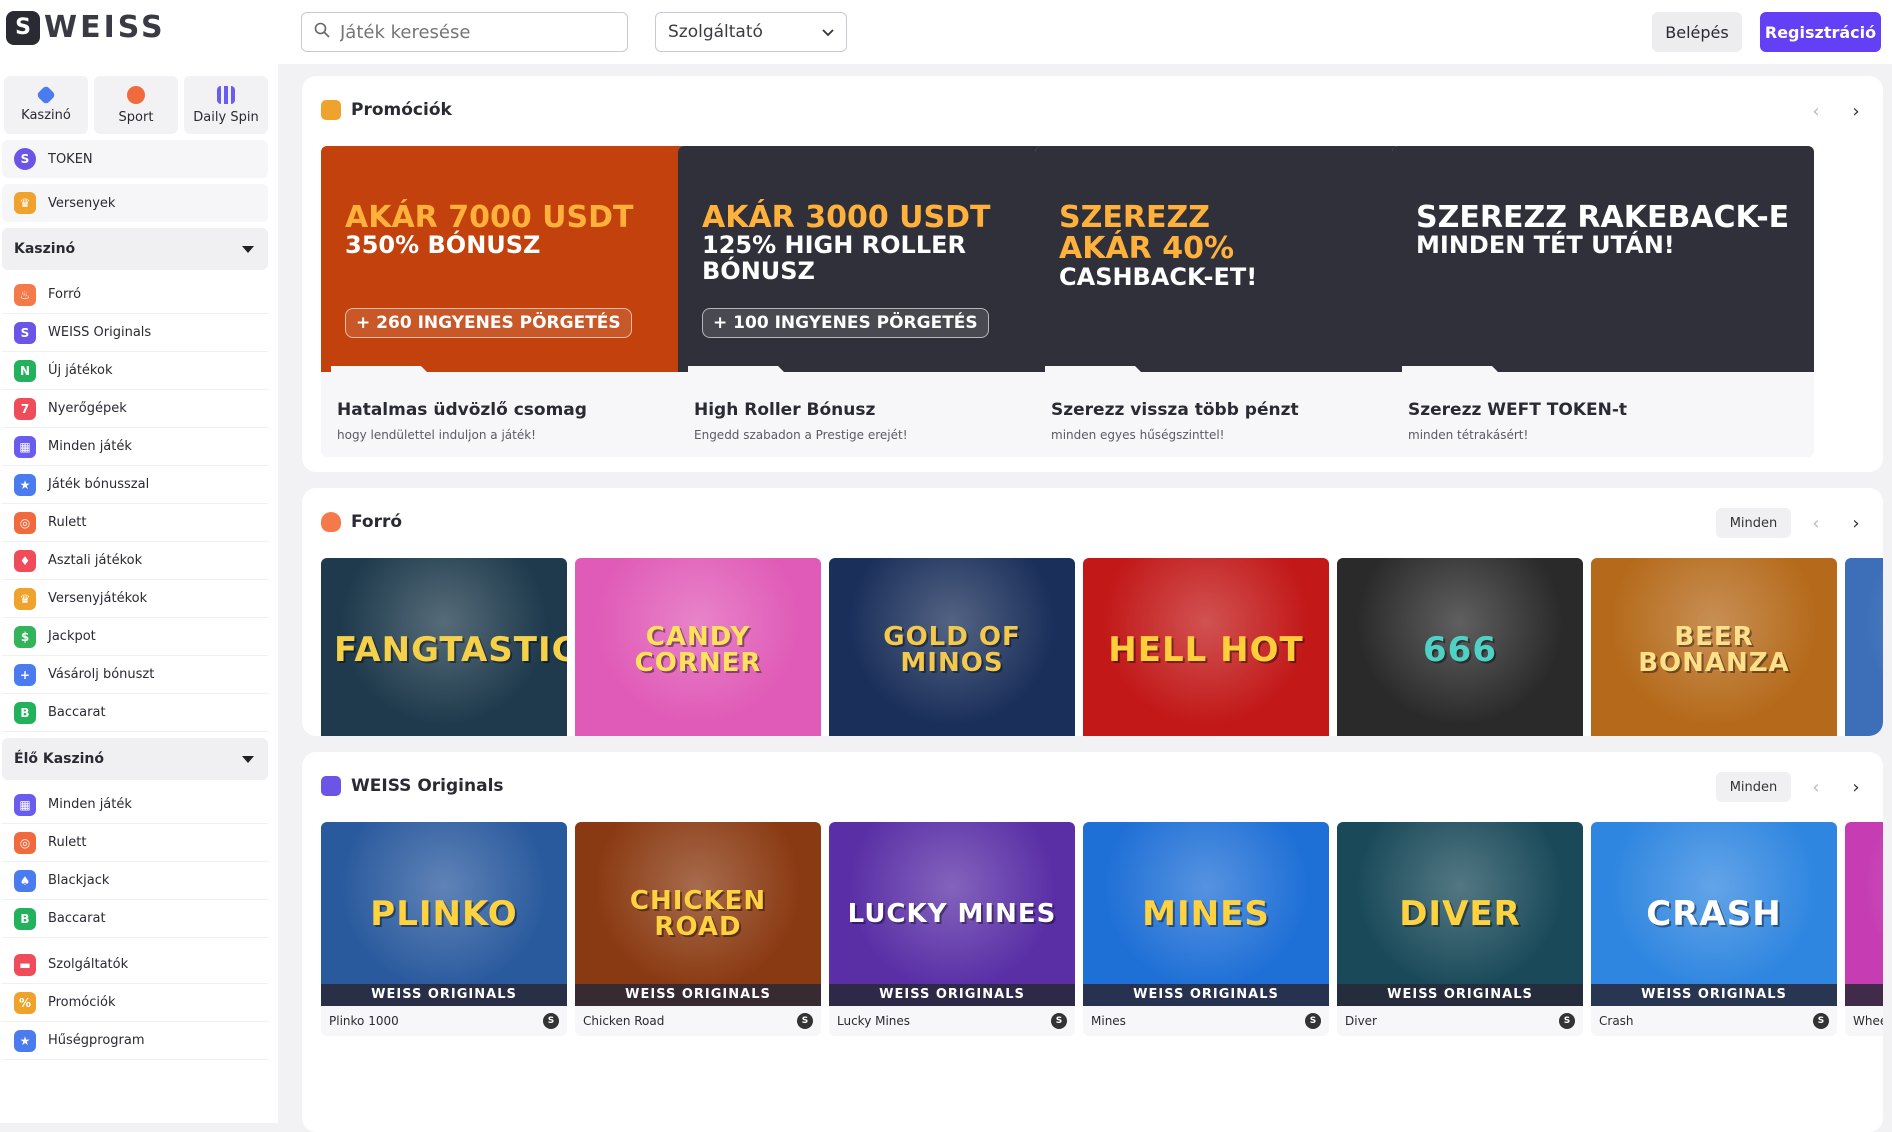 This screenshot has width=1892, height=1132. I want to click on menu-icon: ▦, so click(25, 446).